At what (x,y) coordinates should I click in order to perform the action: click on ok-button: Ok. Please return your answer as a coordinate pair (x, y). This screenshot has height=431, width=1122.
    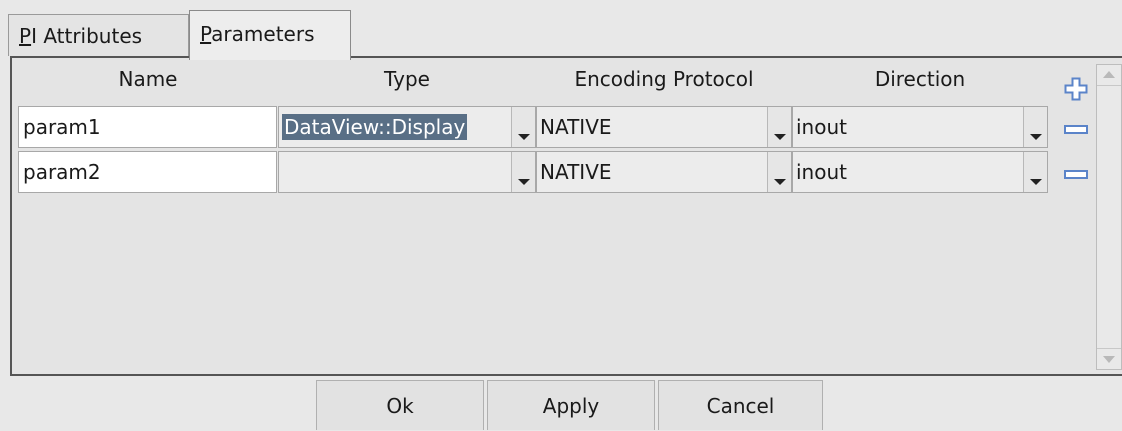
    Looking at the image, I should click on (400, 405).